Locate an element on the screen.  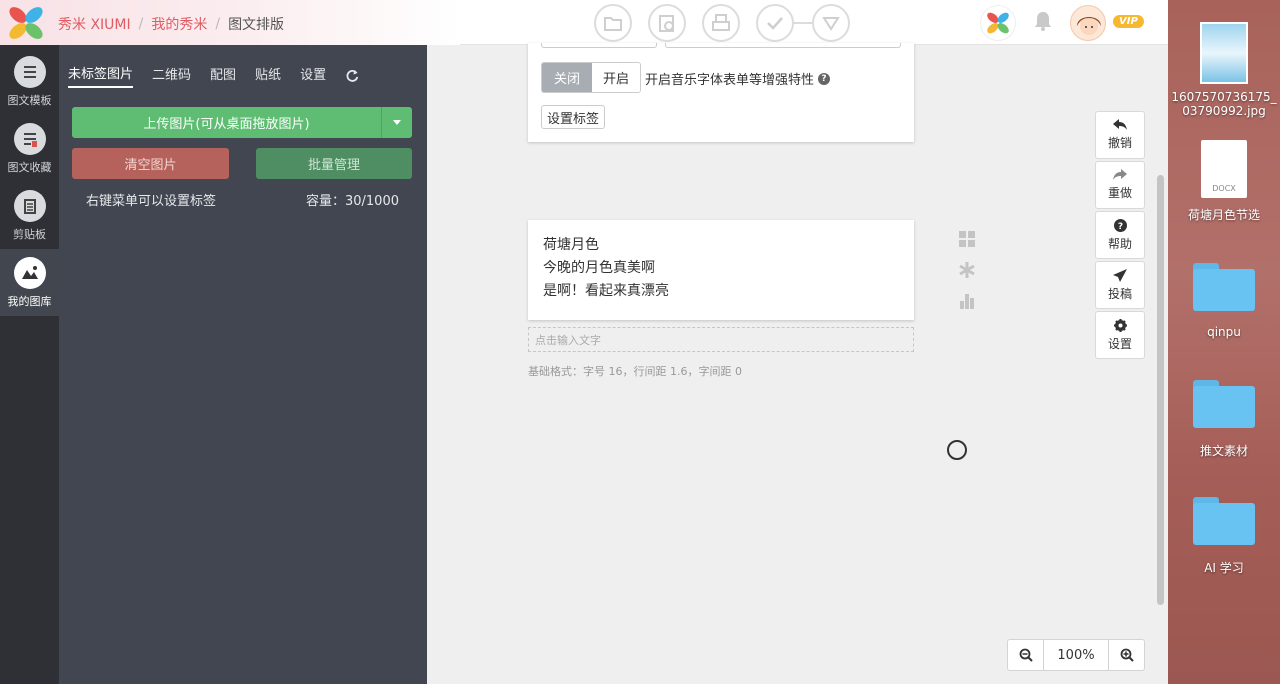
zoom-in-icon is located at coordinates (1127, 655).